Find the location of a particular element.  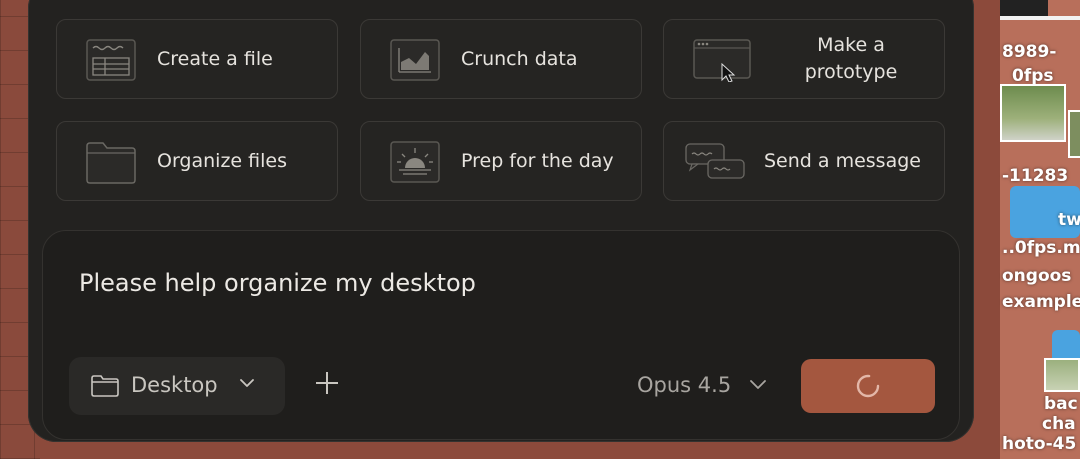

desktop-file-label: hoto-45 is located at coordinates (1039, 444).